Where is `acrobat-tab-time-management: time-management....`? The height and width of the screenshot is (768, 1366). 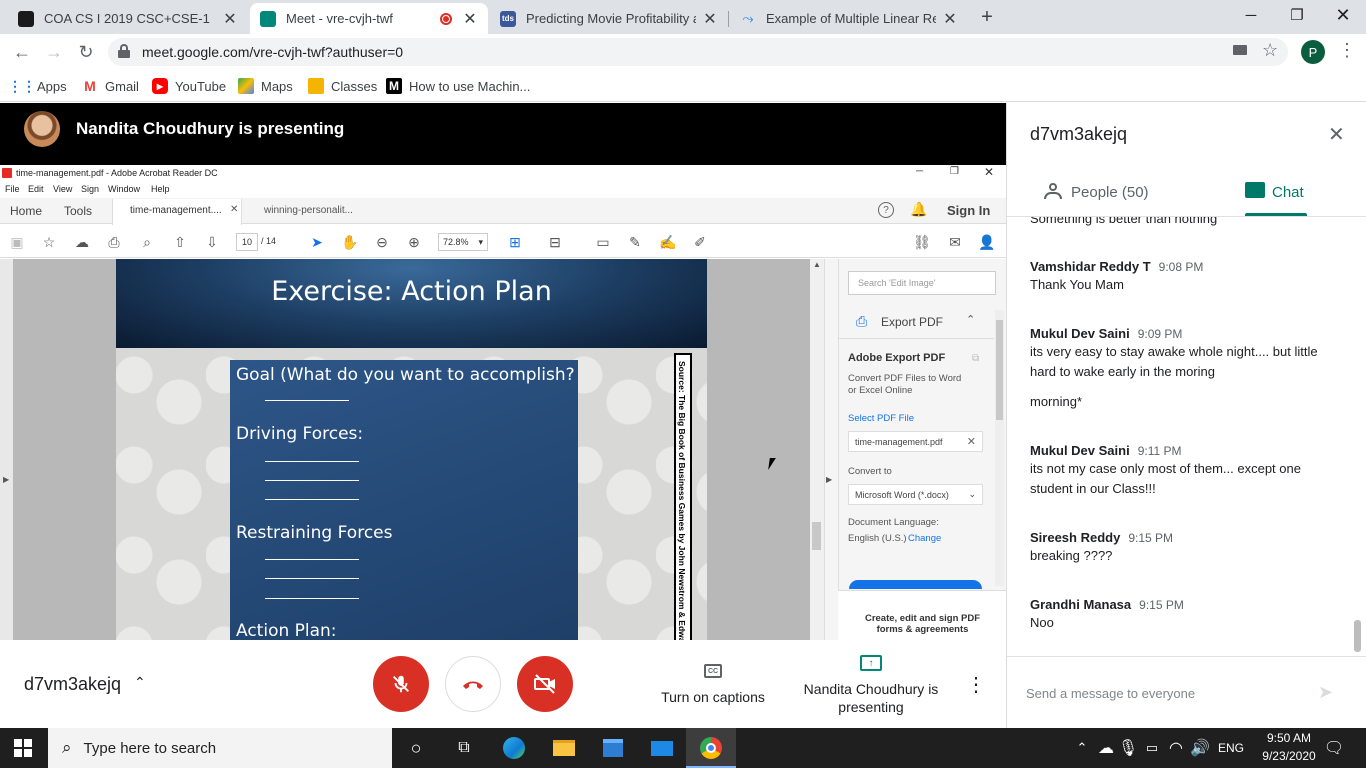 acrobat-tab-time-management: time-management.... is located at coordinates (176, 210).